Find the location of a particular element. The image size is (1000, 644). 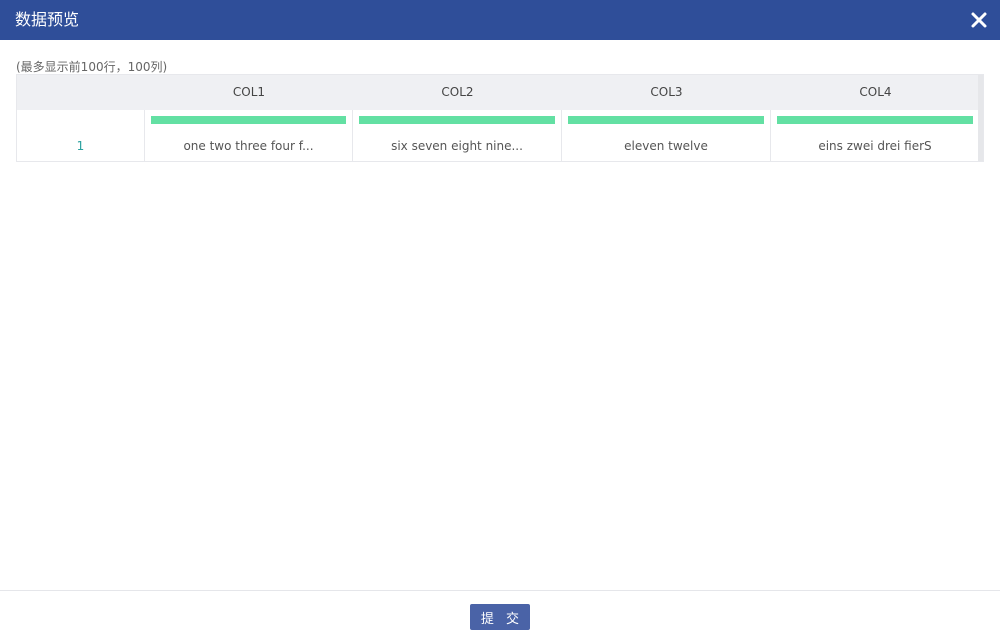

column-quality-row is located at coordinates (498, 121).